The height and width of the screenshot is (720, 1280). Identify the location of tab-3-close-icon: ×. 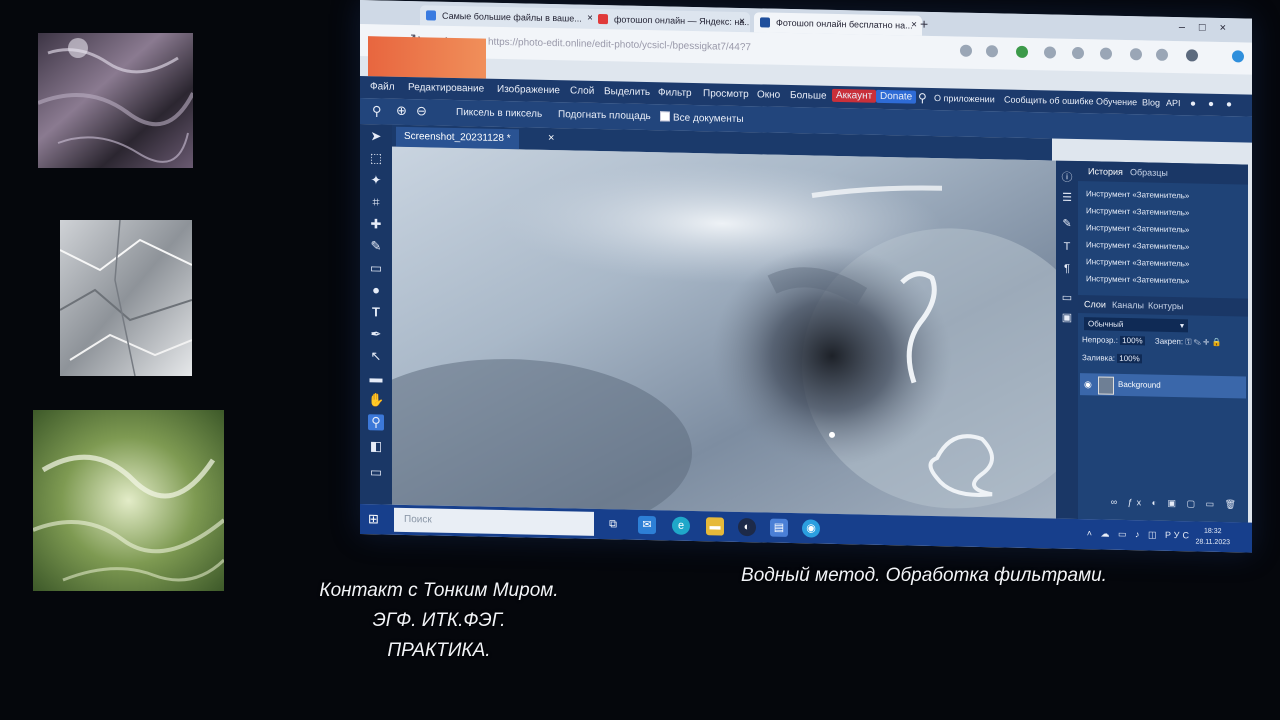
(914, 26).